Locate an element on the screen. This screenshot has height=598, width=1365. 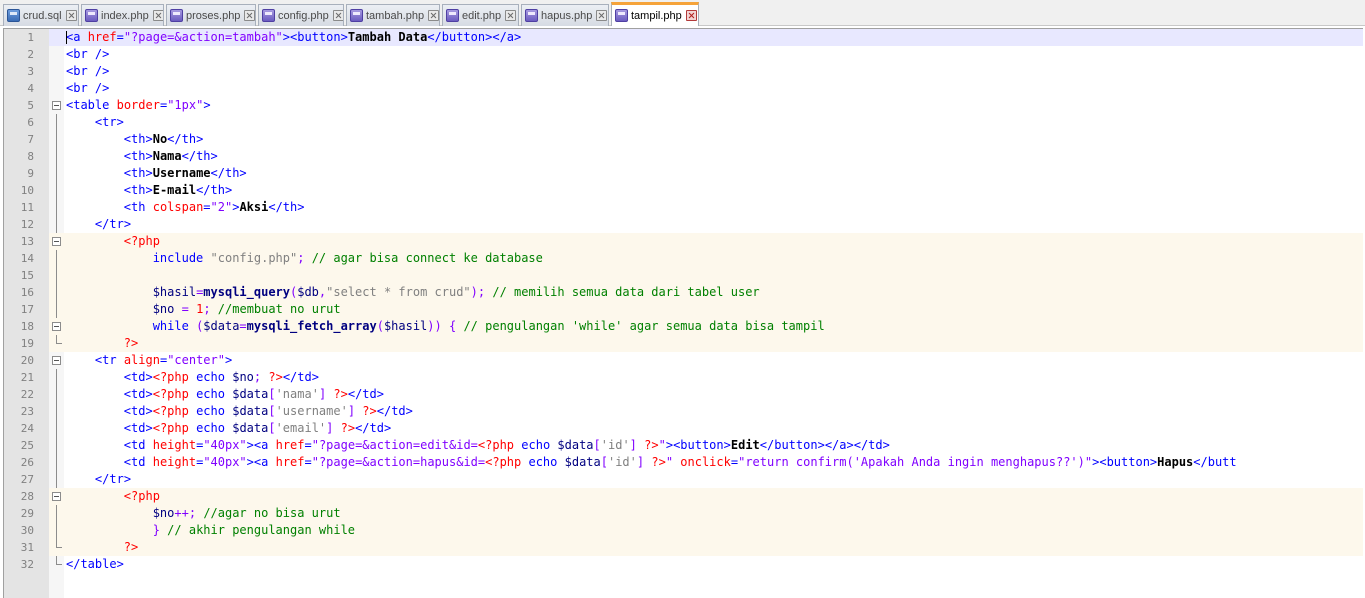
code-text: <tr> is located at coordinates (714, 122).